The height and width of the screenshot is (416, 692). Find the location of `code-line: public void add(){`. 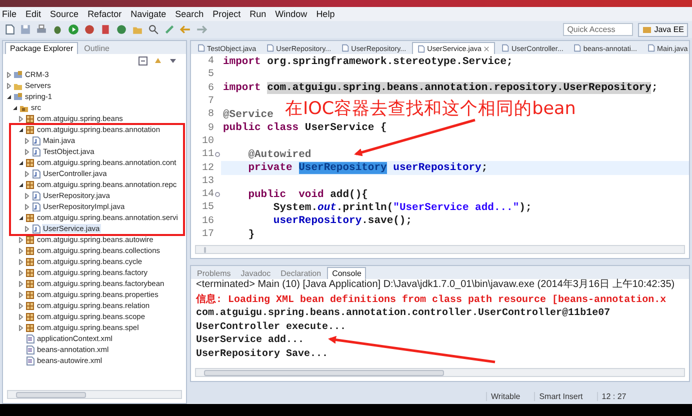

code-line: public void add(){ is located at coordinates (307, 194).